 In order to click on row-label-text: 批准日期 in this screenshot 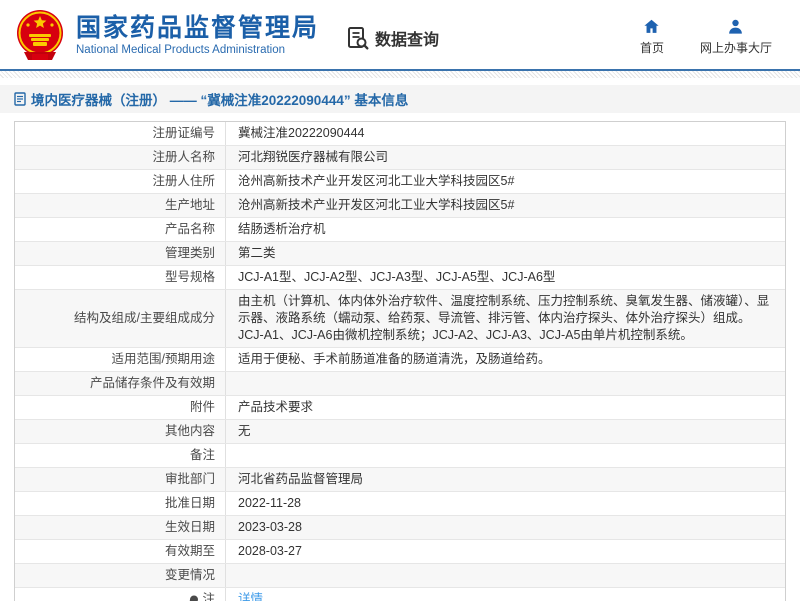, I will do `click(189, 503)`.